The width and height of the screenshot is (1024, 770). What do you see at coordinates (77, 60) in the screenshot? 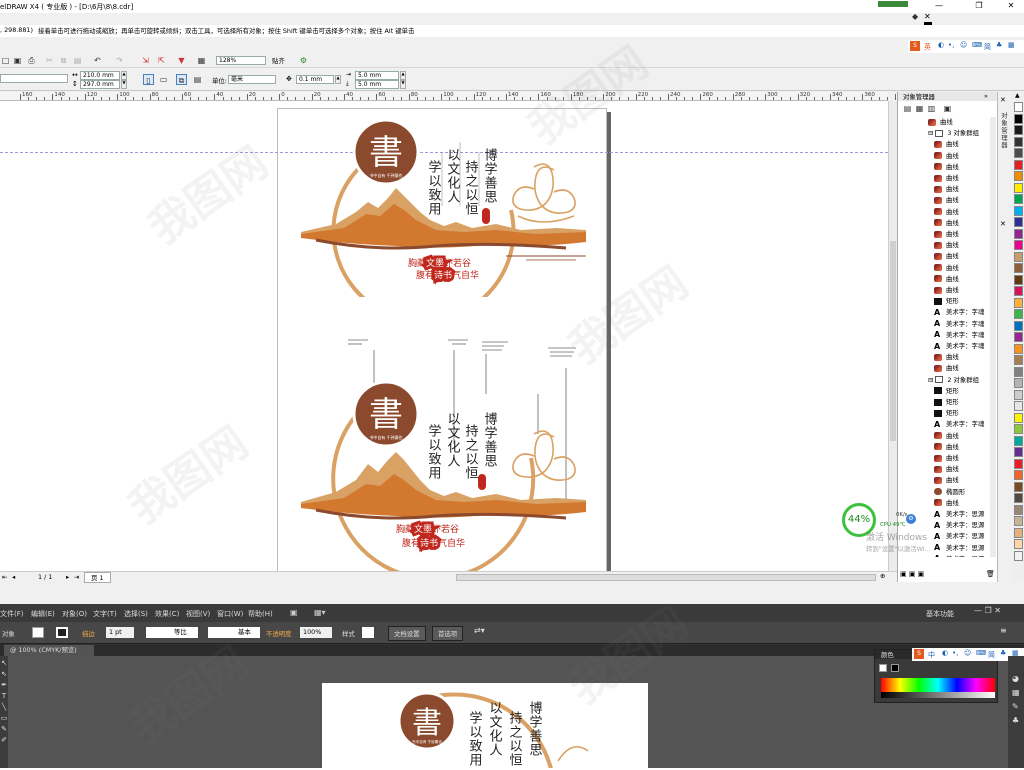
I see `paste-icon: ▤` at bounding box center [77, 60].